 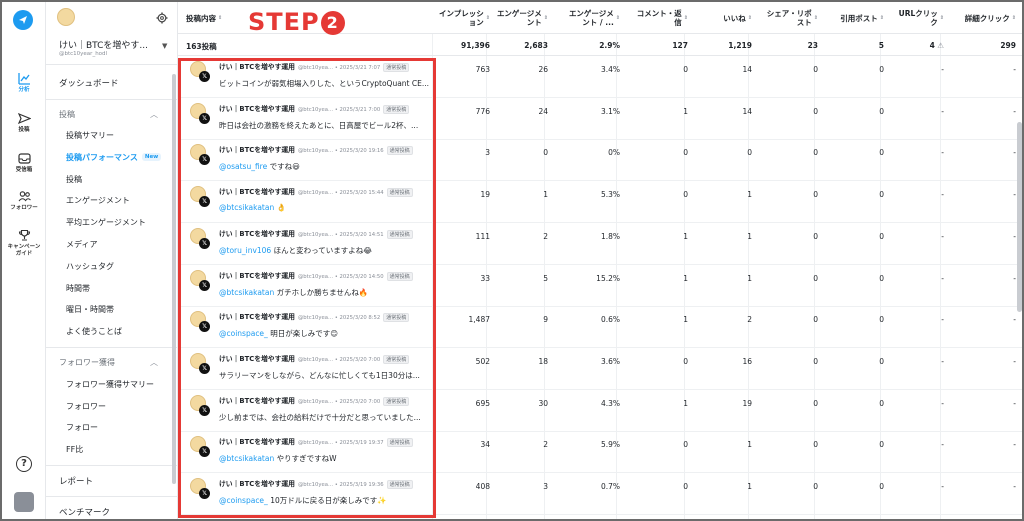 What do you see at coordinates (90, 266) in the screenshot?
I see `sidebar-item-post-6: ハッシュタグ` at bounding box center [90, 266].